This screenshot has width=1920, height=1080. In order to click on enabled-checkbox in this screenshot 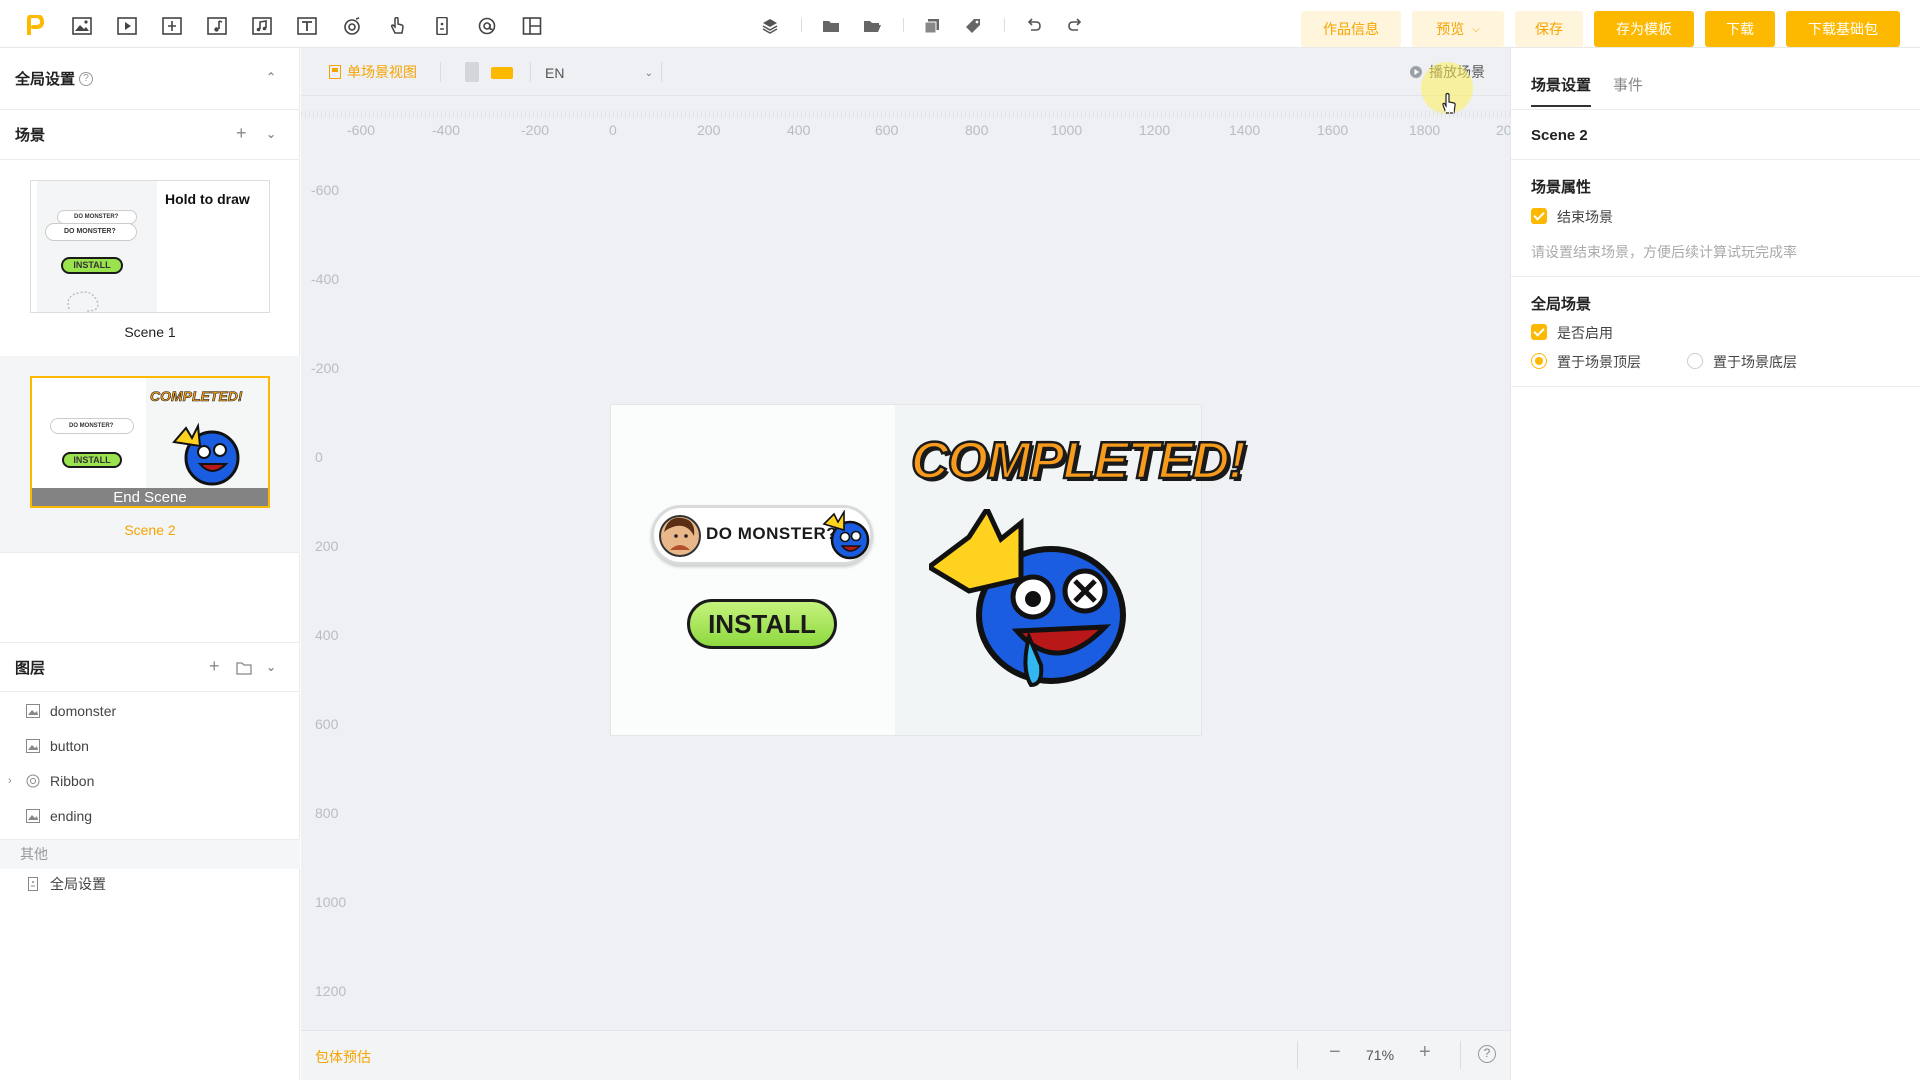, I will do `click(1539, 332)`.